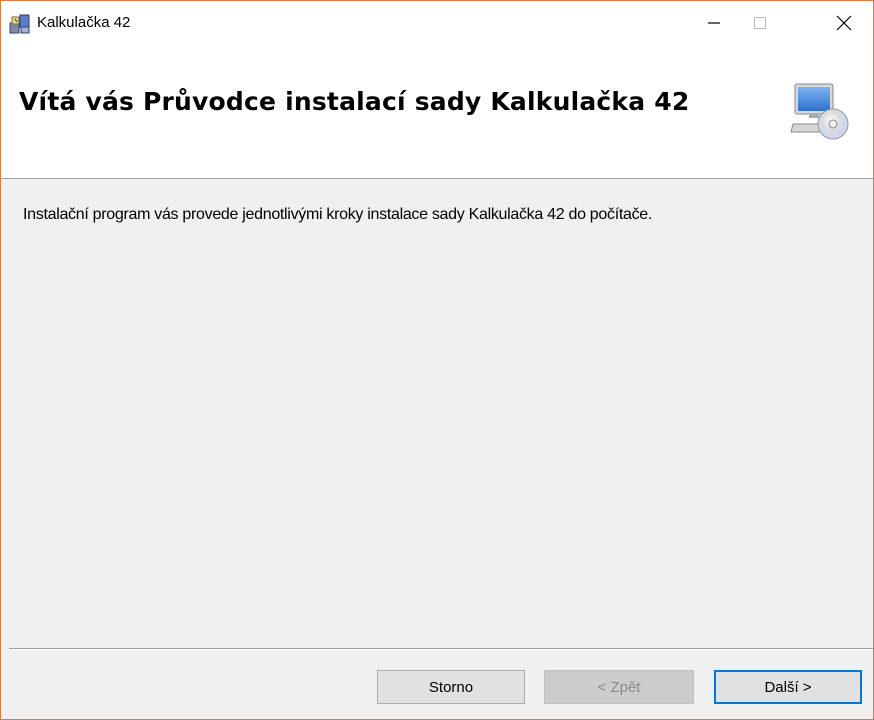 This screenshot has height=720, width=874. Describe the element at coordinates (437, 23) in the screenshot. I see `title-bar: Kalkulačka 42` at that location.